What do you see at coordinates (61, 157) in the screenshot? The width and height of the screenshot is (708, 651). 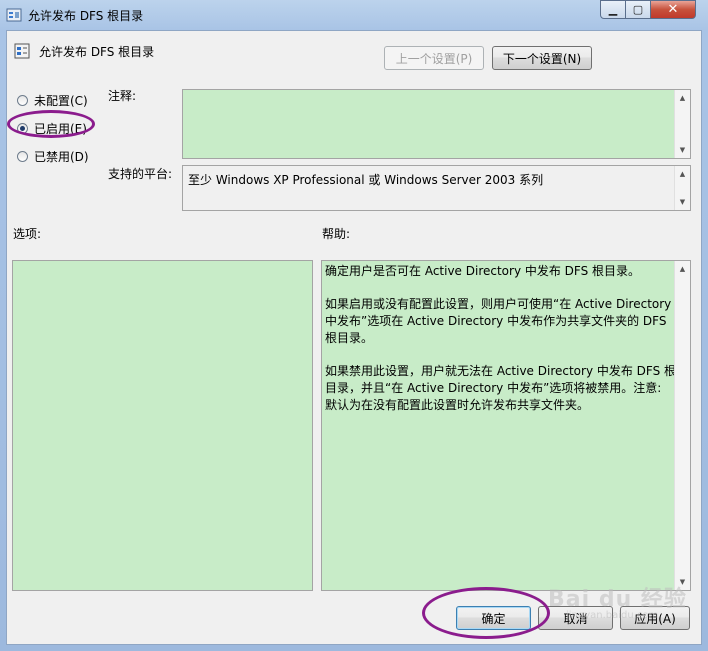 I see `radio-label: 已禁用(D)` at bounding box center [61, 157].